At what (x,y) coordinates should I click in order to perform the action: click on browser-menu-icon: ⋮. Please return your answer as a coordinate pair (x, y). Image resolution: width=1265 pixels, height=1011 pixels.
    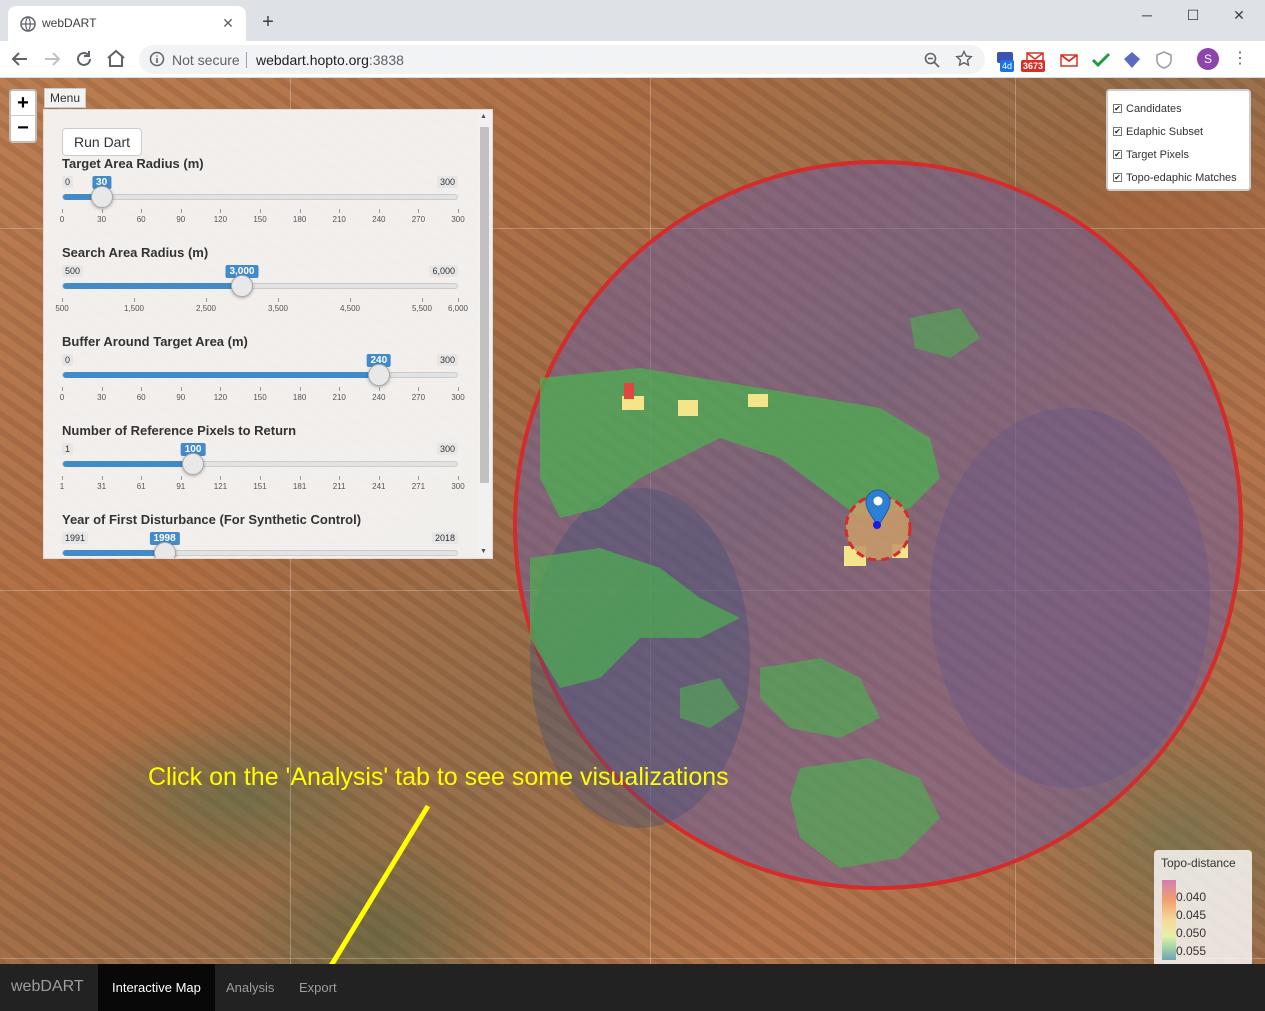
    Looking at the image, I should click on (1240, 59).